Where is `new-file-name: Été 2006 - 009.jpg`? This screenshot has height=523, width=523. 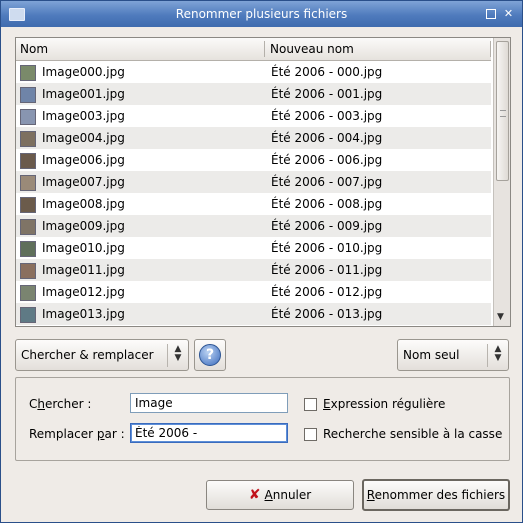
new-file-name: Été 2006 - 009.jpg is located at coordinates (327, 226).